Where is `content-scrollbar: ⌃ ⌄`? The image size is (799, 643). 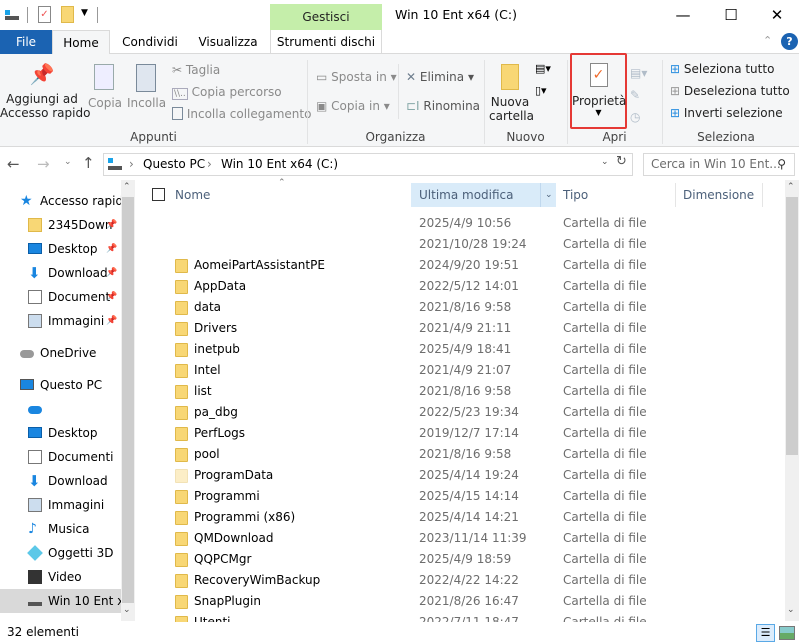 content-scrollbar: ⌃ ⌄ is located at coordinates (792, 400).